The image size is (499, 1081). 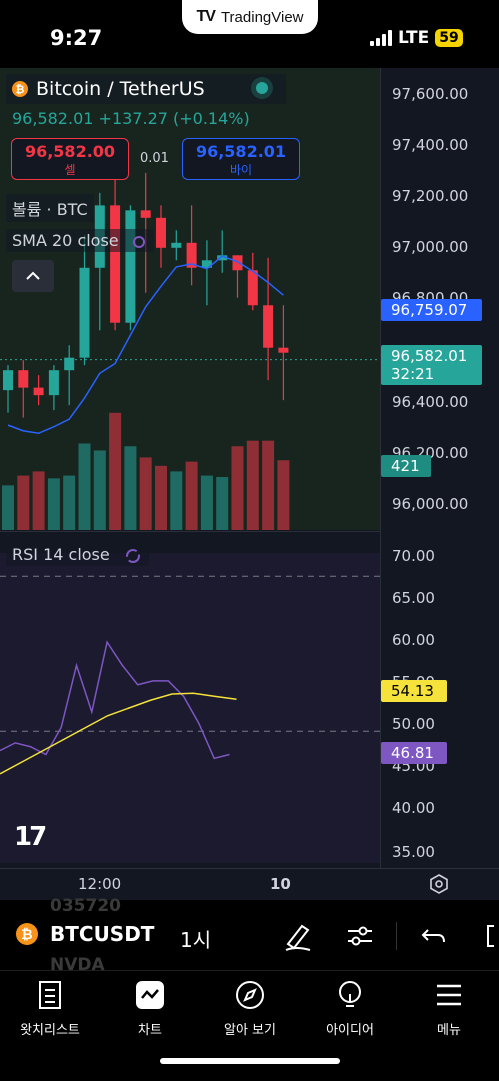 What do you see at coordinates (414, 753) in the screenshot?
I see `rsi-tag: 46.81` at bounding box center [414, 753].